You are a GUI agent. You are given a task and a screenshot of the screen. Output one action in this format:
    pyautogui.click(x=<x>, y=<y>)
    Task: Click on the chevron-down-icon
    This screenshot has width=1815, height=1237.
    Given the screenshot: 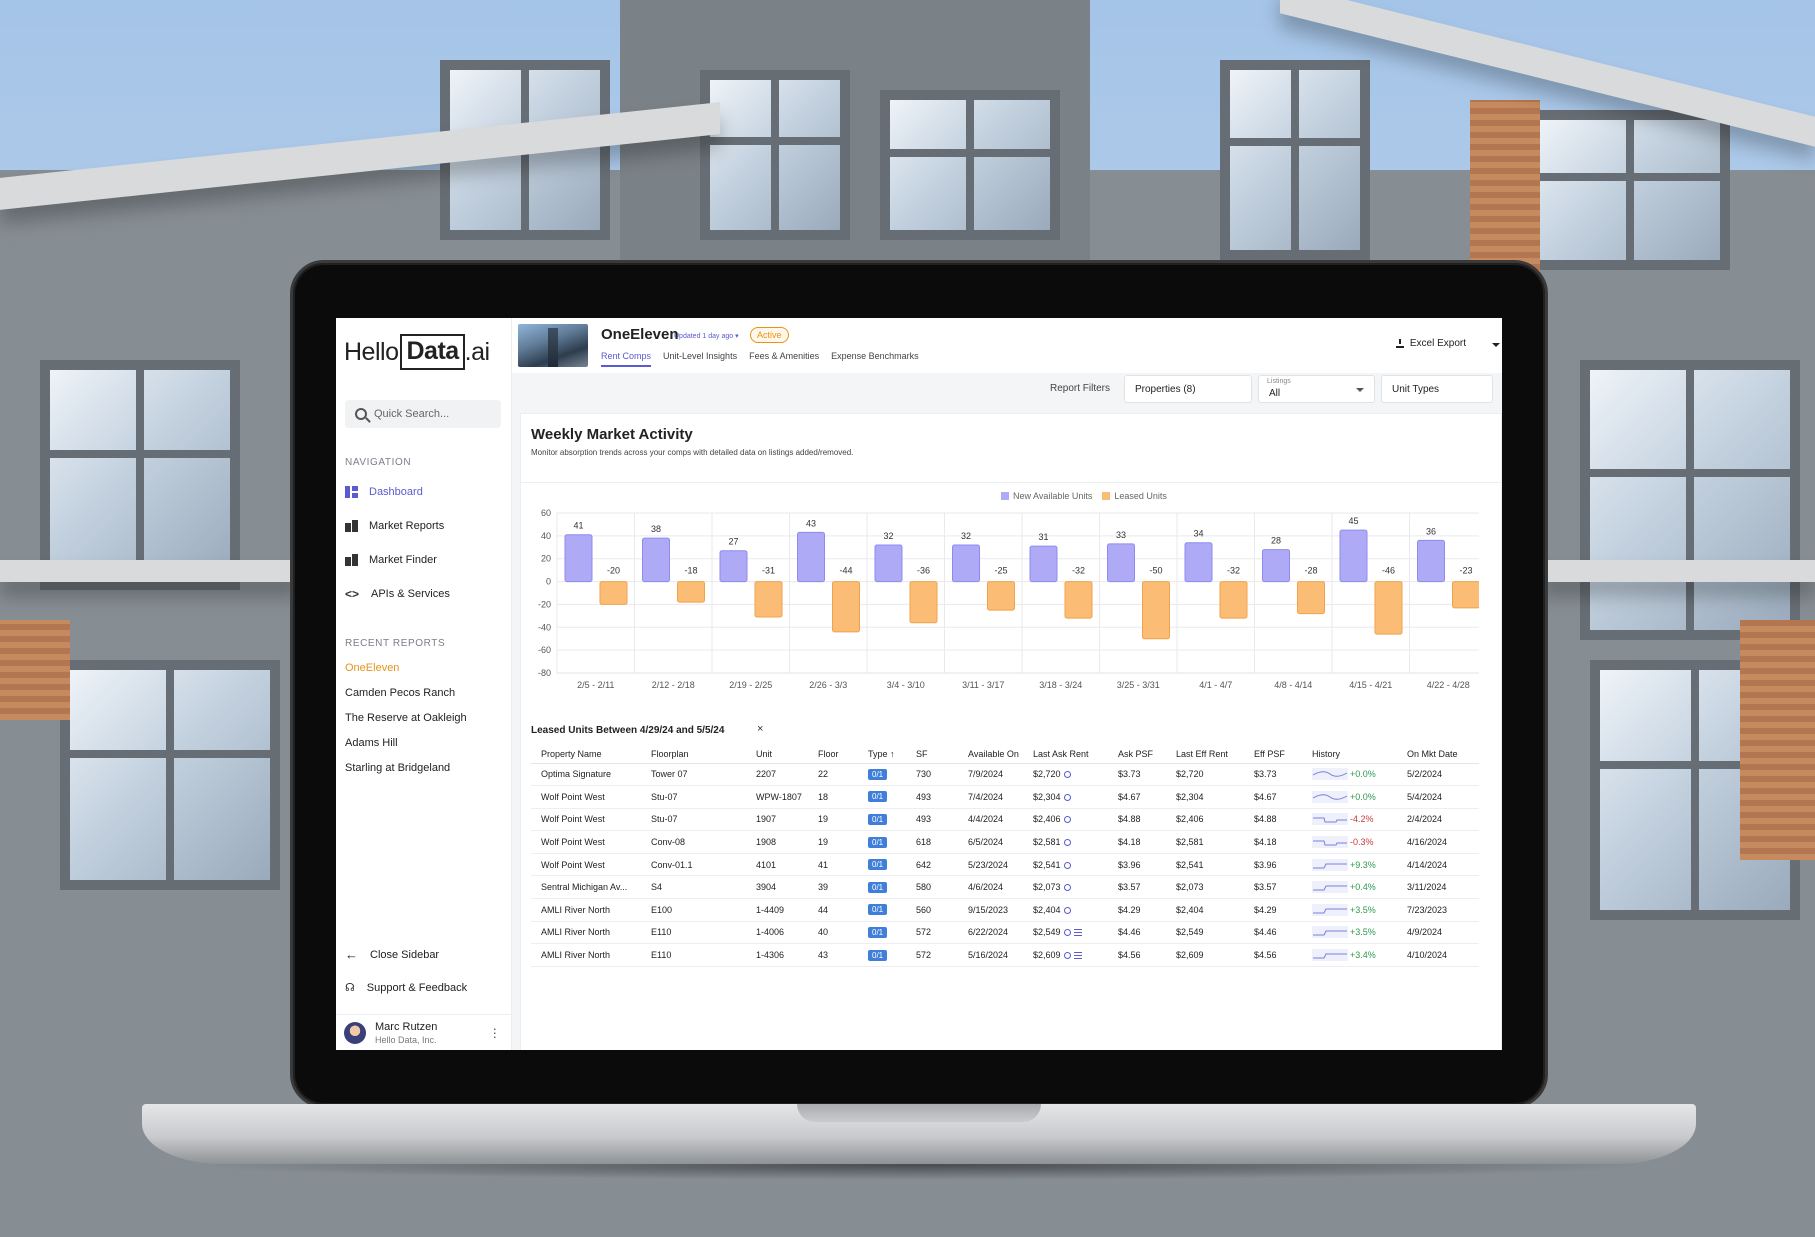 What is the action you would take?
    pyautogui.click(x=1496, y=345)
    